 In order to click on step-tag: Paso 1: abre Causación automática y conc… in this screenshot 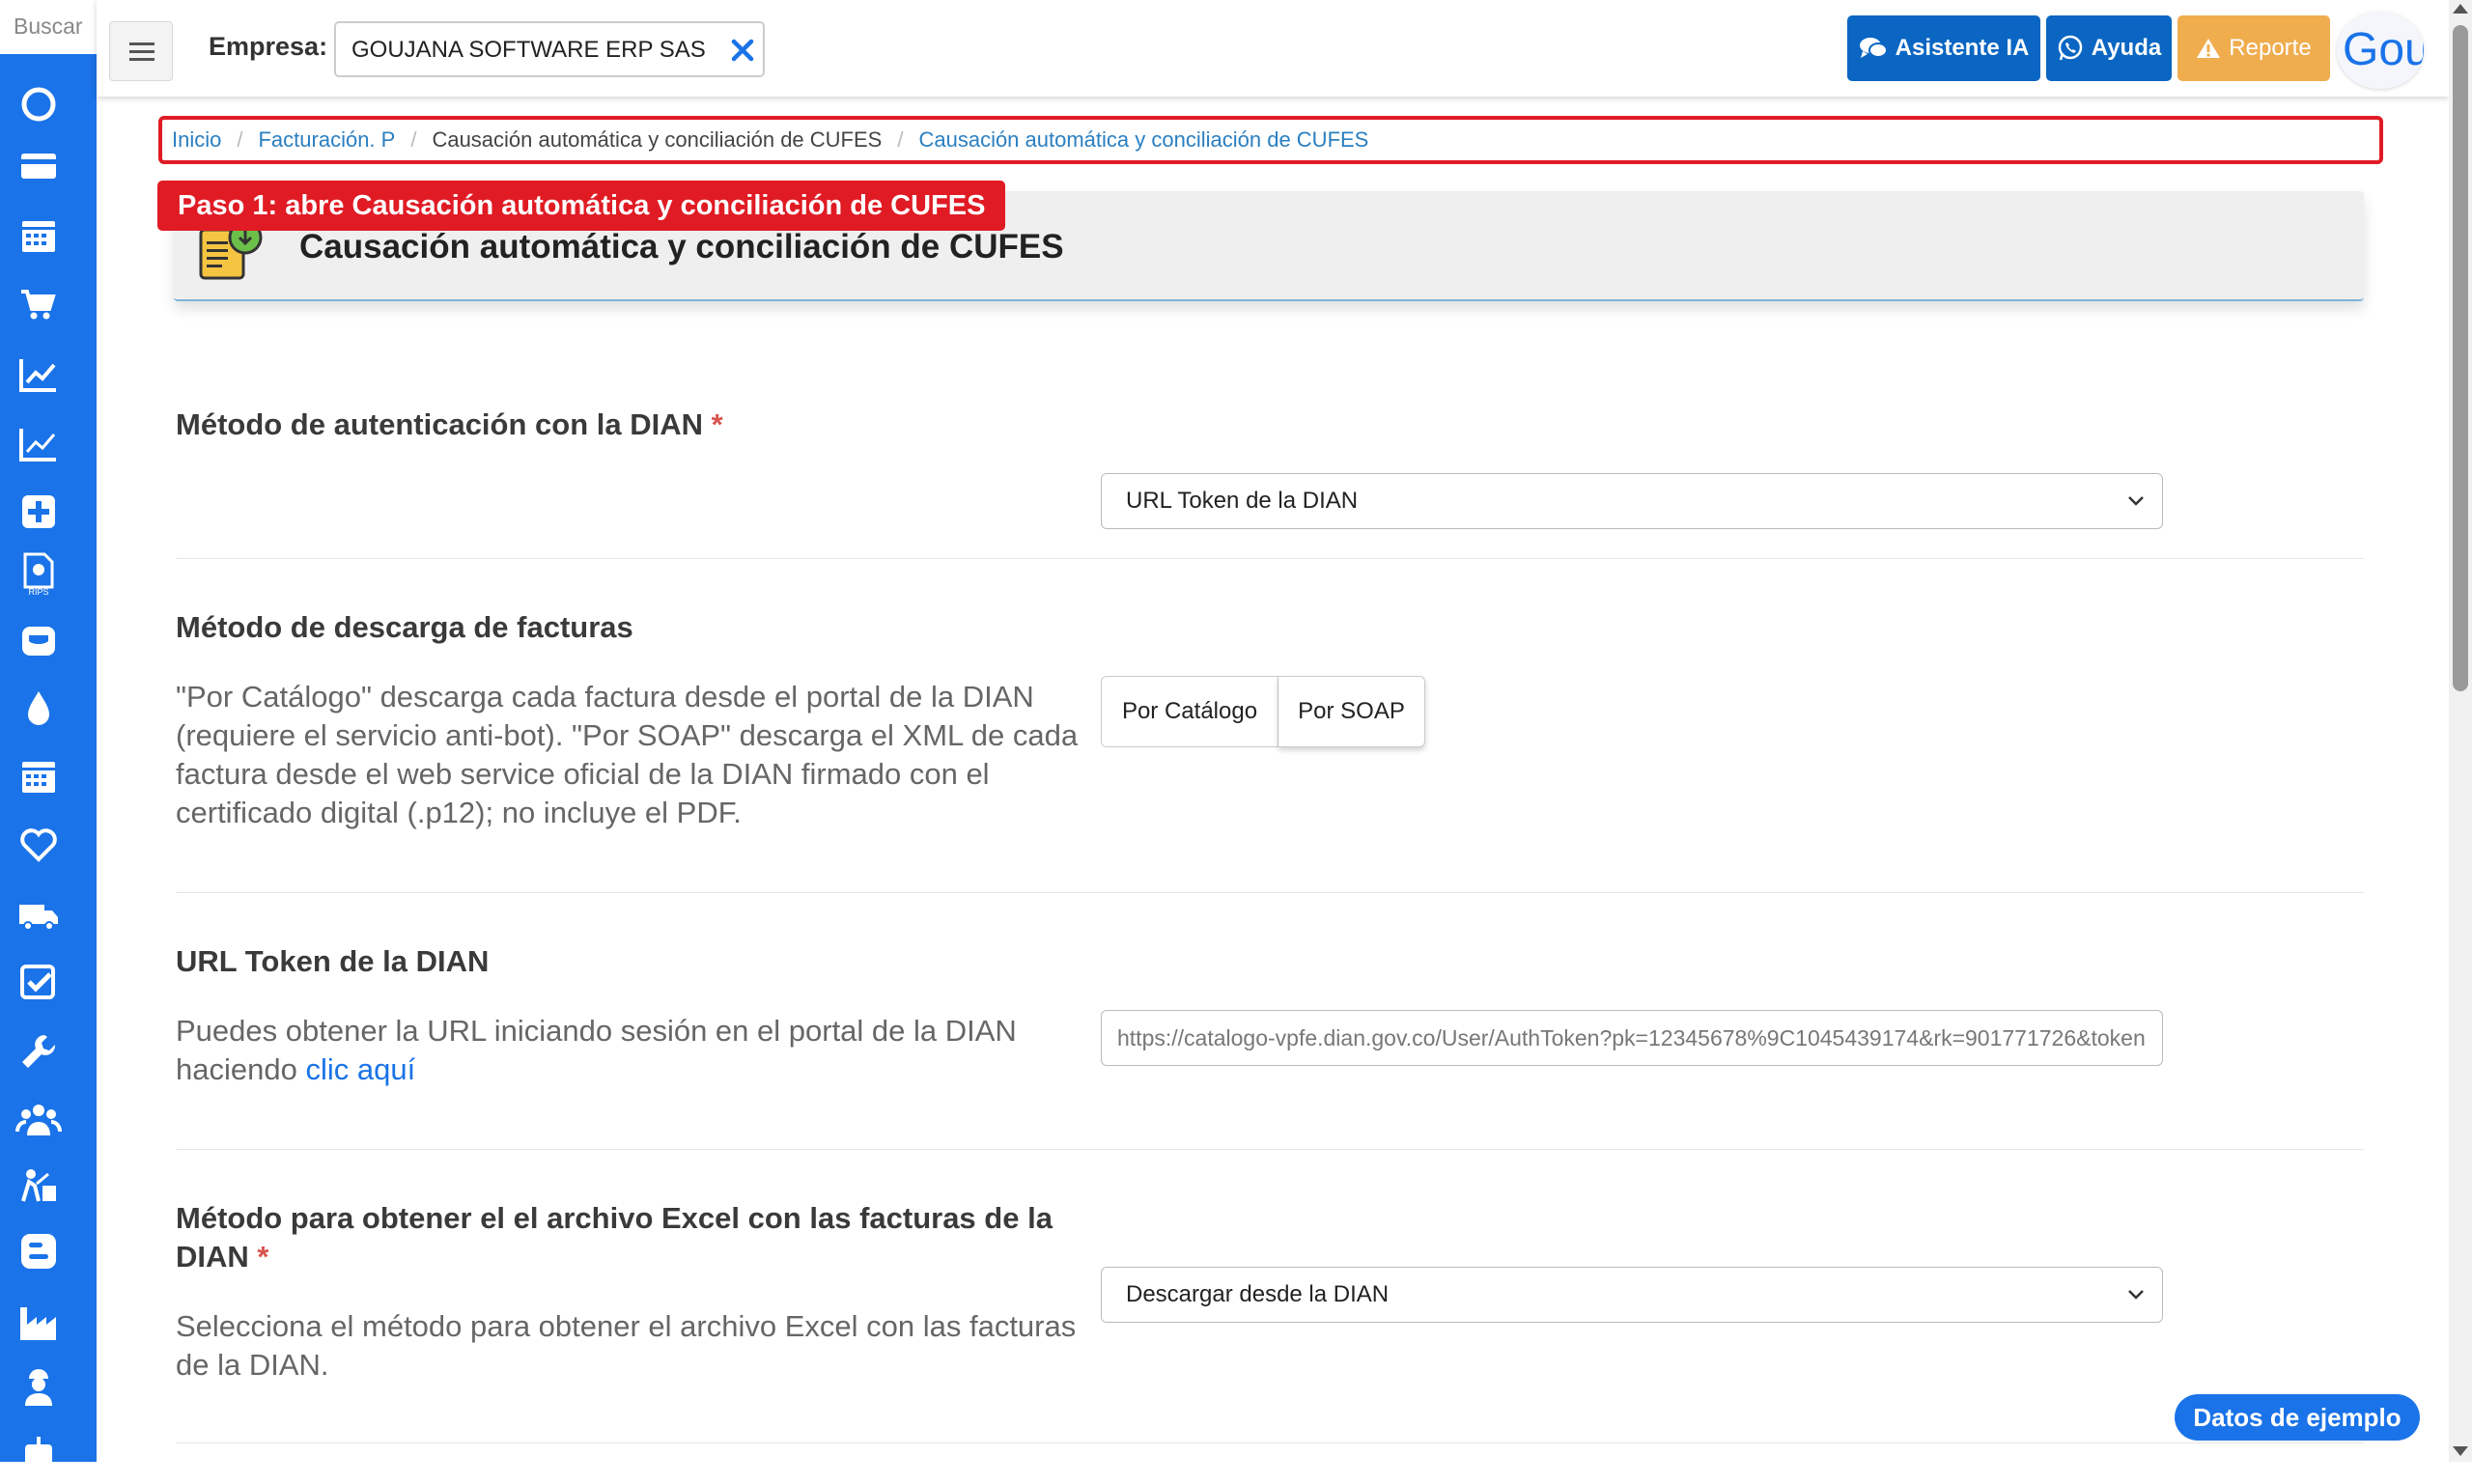, I will do `click(581, 206)`.